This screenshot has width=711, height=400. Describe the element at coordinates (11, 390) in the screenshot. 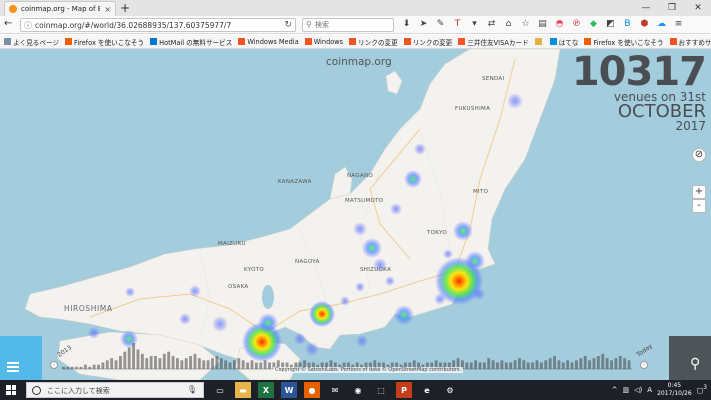

I see `windows-start-icon` at that location.